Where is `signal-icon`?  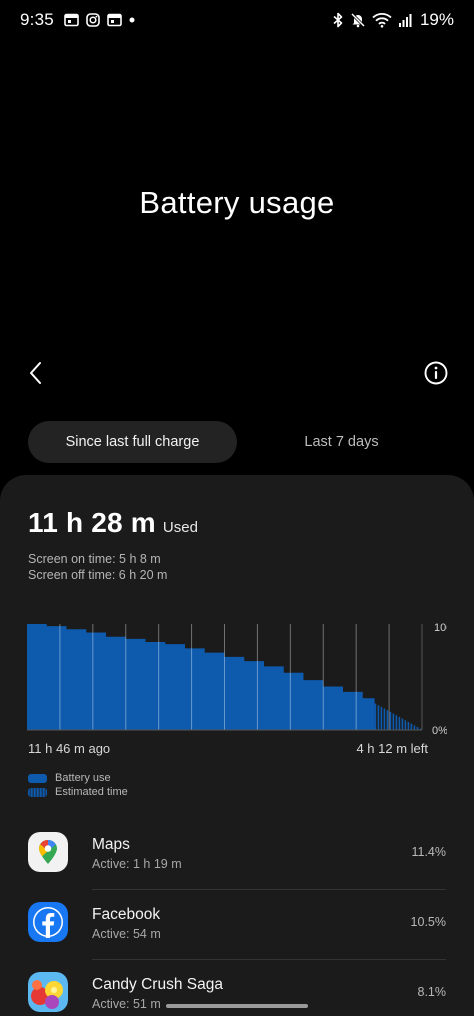 signal-icon is located at coordinates (405, 20).